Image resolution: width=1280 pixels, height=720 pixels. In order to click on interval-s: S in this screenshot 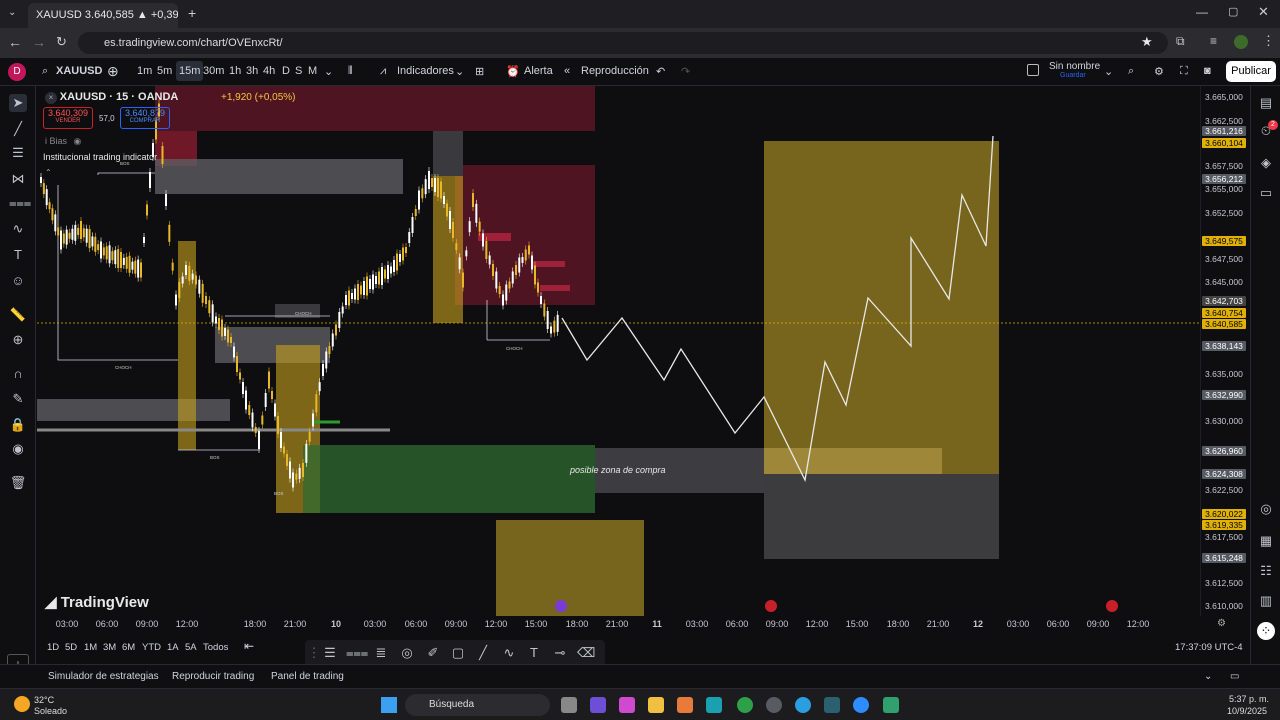, I will do `click(298, 71)`.